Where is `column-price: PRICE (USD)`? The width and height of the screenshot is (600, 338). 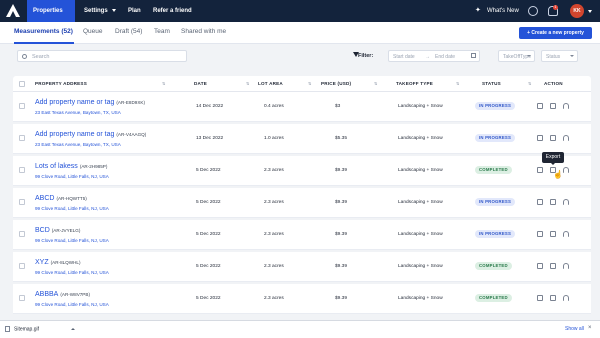 column-price: PRICE (USD) is located at coordinates (336, 83).